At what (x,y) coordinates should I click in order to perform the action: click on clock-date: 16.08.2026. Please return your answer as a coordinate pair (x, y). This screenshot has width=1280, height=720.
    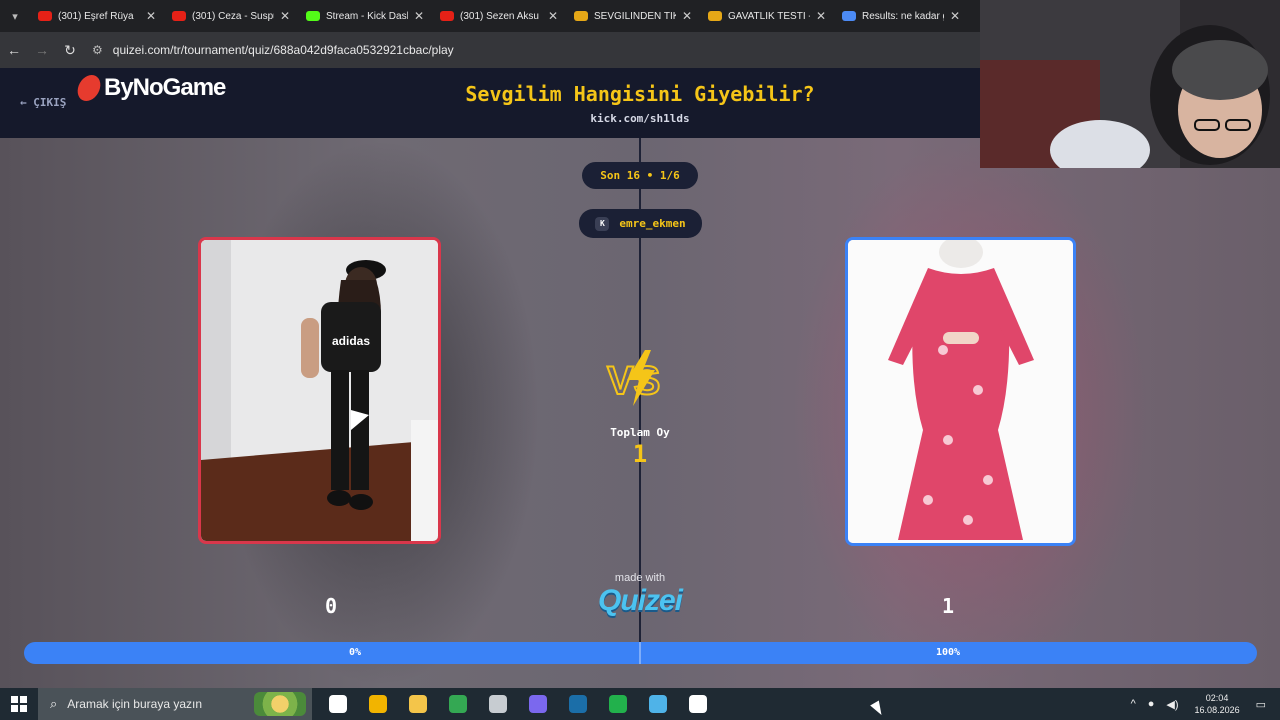
    Looking at the image, I should click on (1217, 710).